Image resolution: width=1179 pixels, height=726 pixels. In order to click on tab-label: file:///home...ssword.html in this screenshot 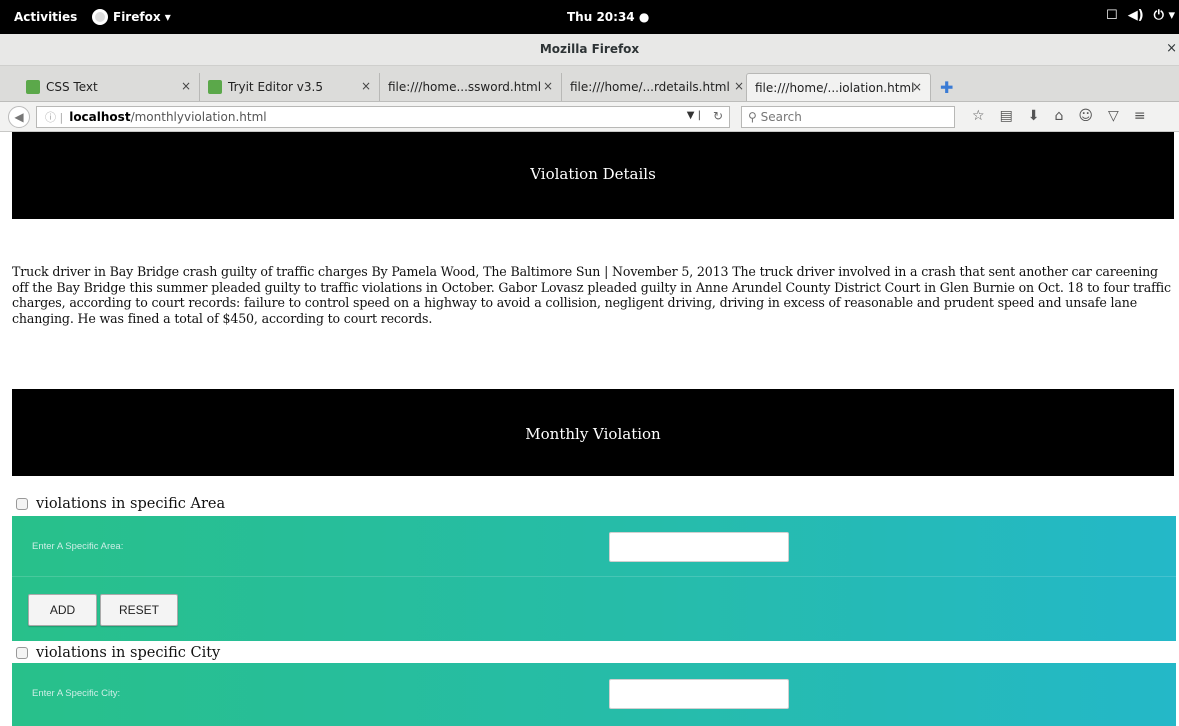, I will do `click(465, 87)`.